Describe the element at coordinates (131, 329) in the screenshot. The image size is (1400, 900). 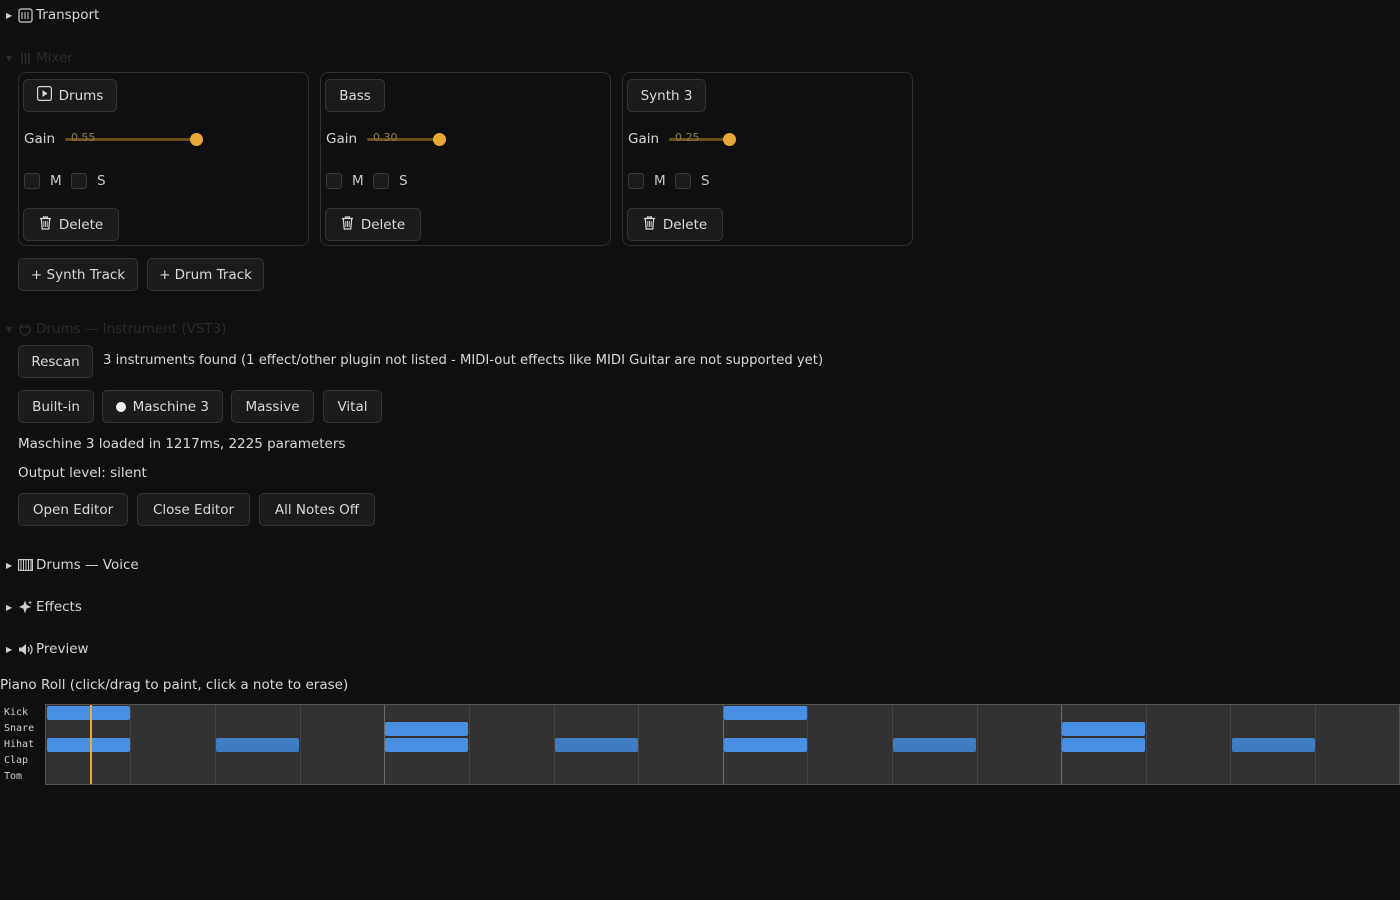
I see `section-label: Drums — Instrument (VST3)` at that location.